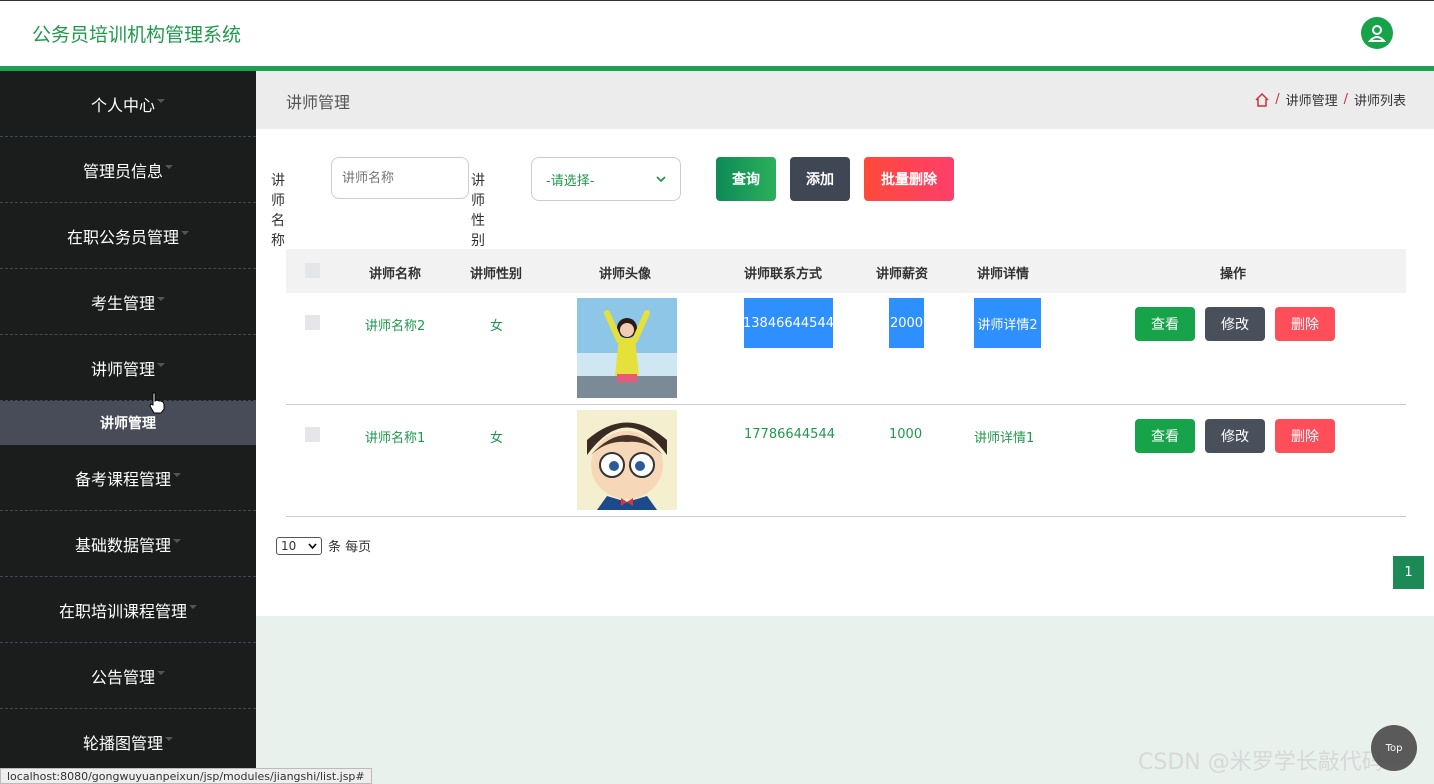  I want to click on breadcrumb-item: 讲师管理, so click(1312, 99).